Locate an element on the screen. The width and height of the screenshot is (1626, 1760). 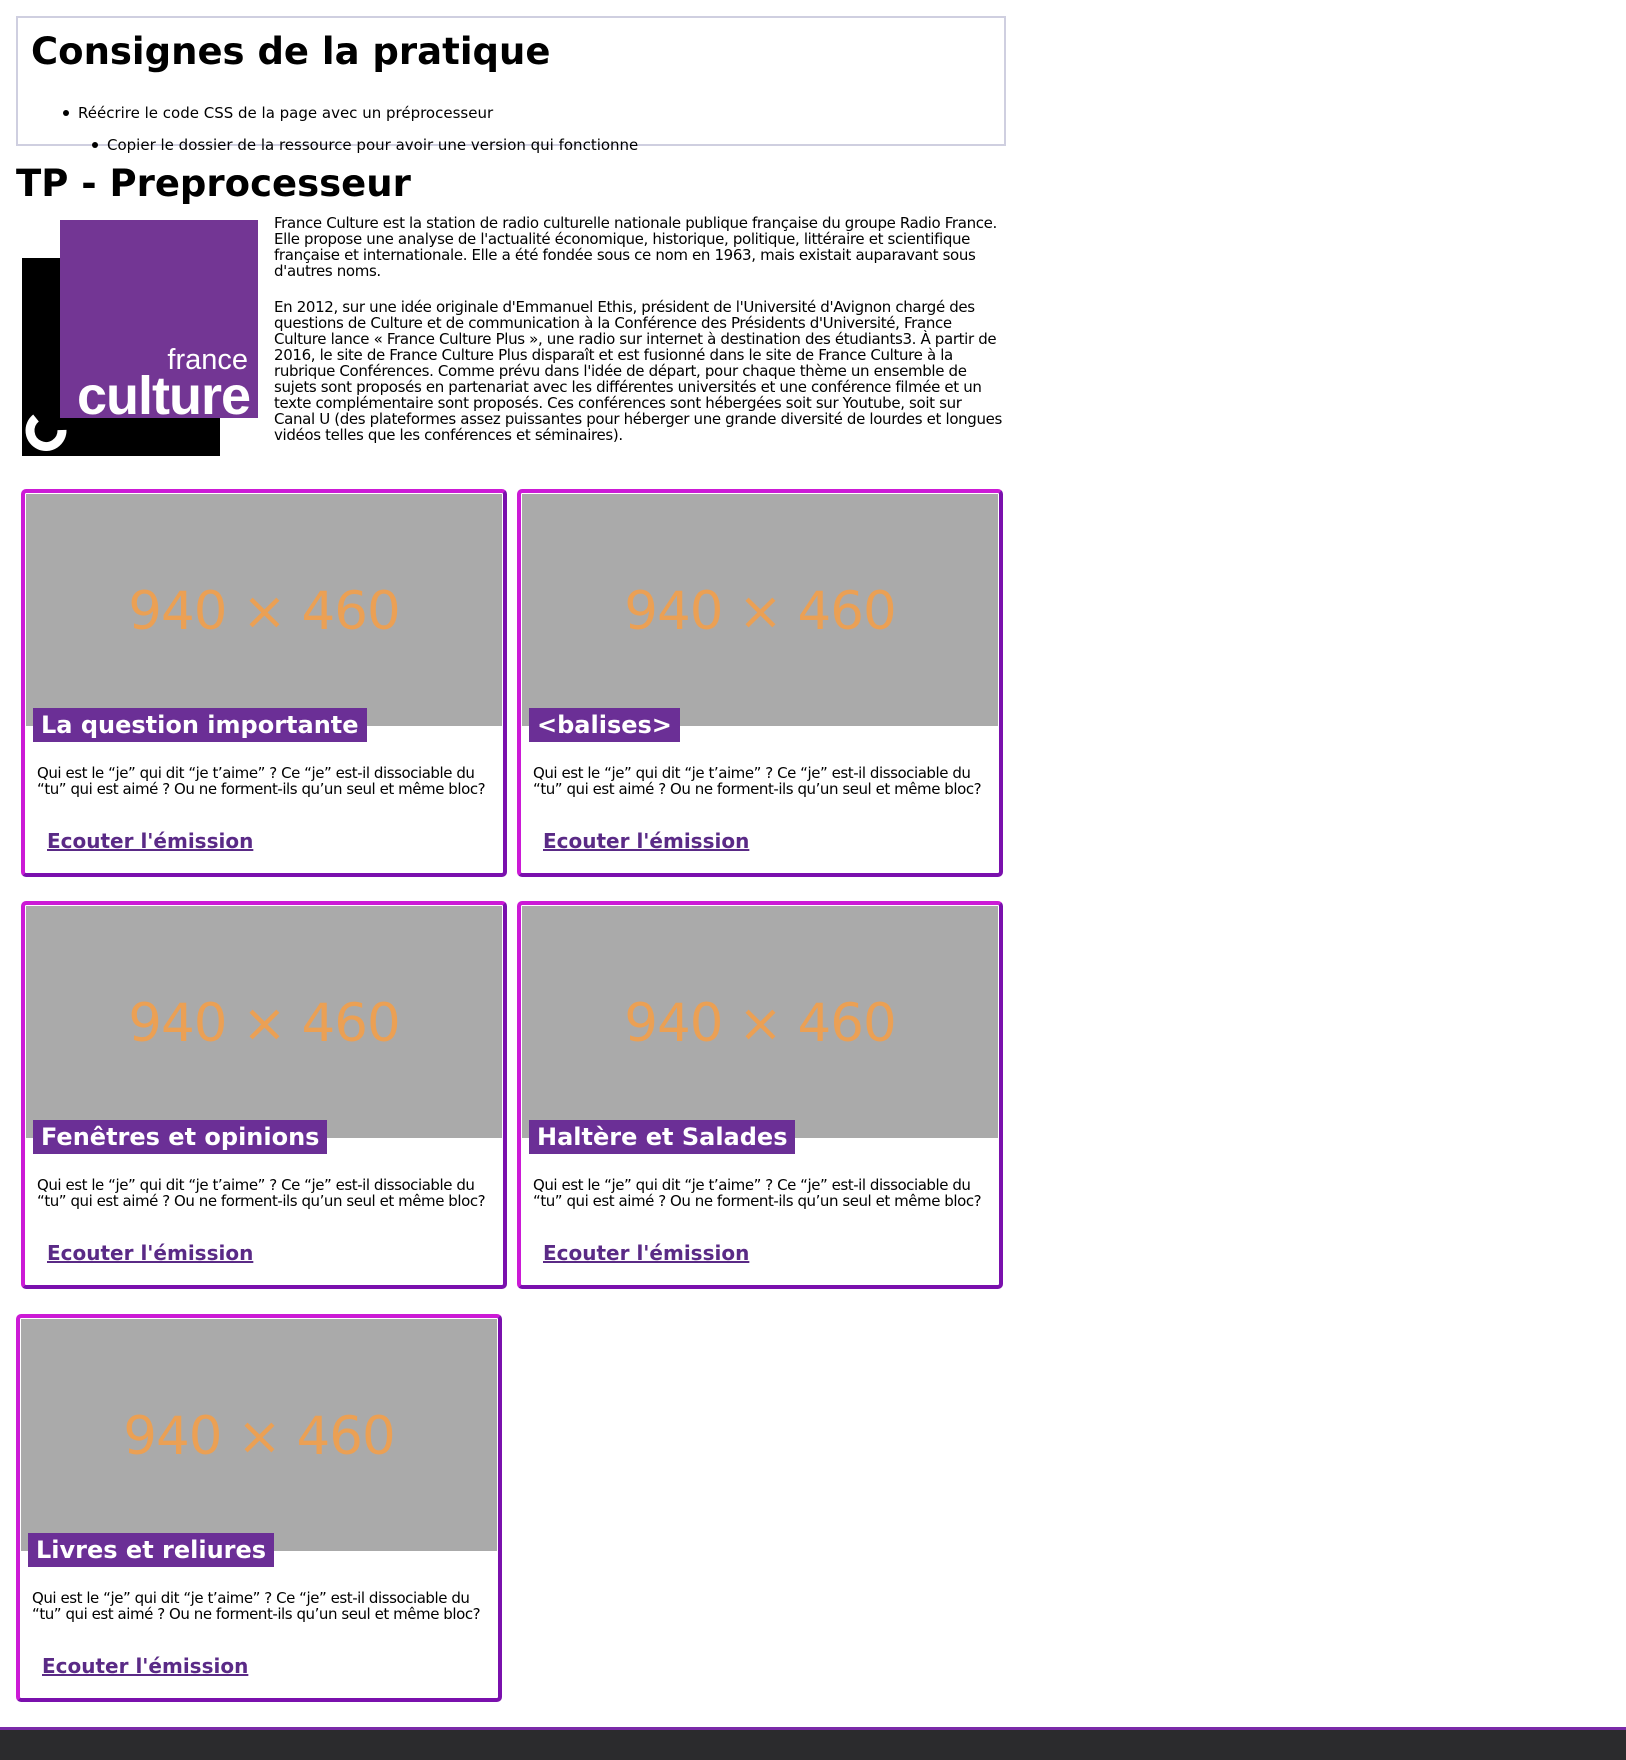
instructions-title: Consignes de la pratique is located at coordinates (291, 51).